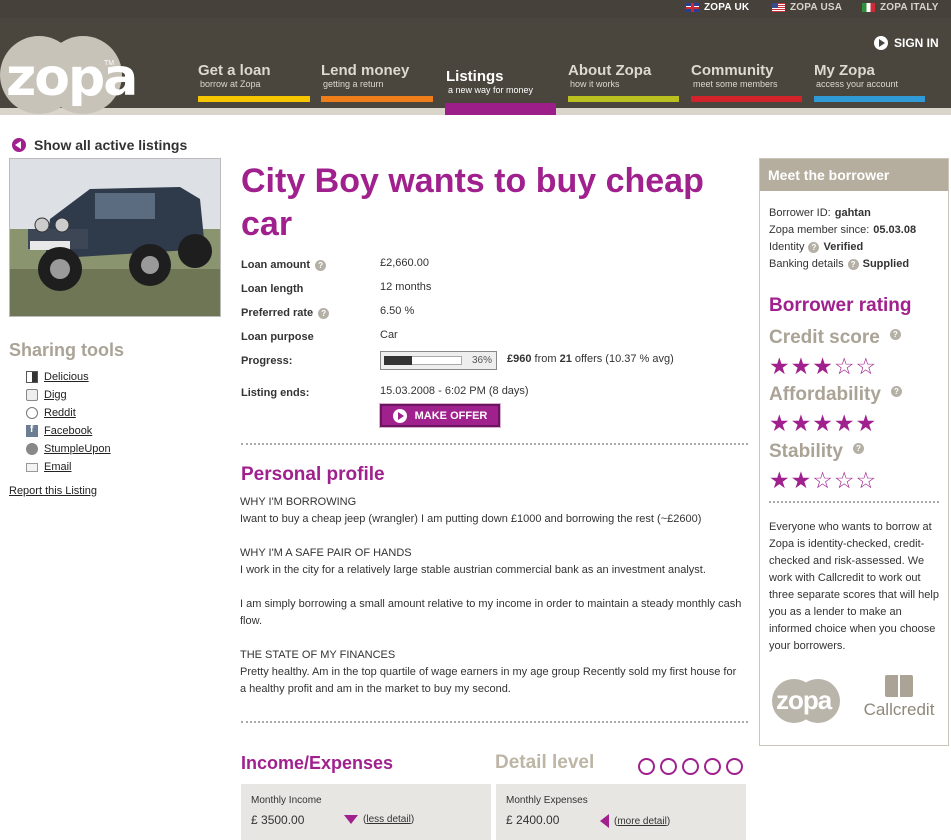  I want to click on share-email: Email, so click(68, 467).